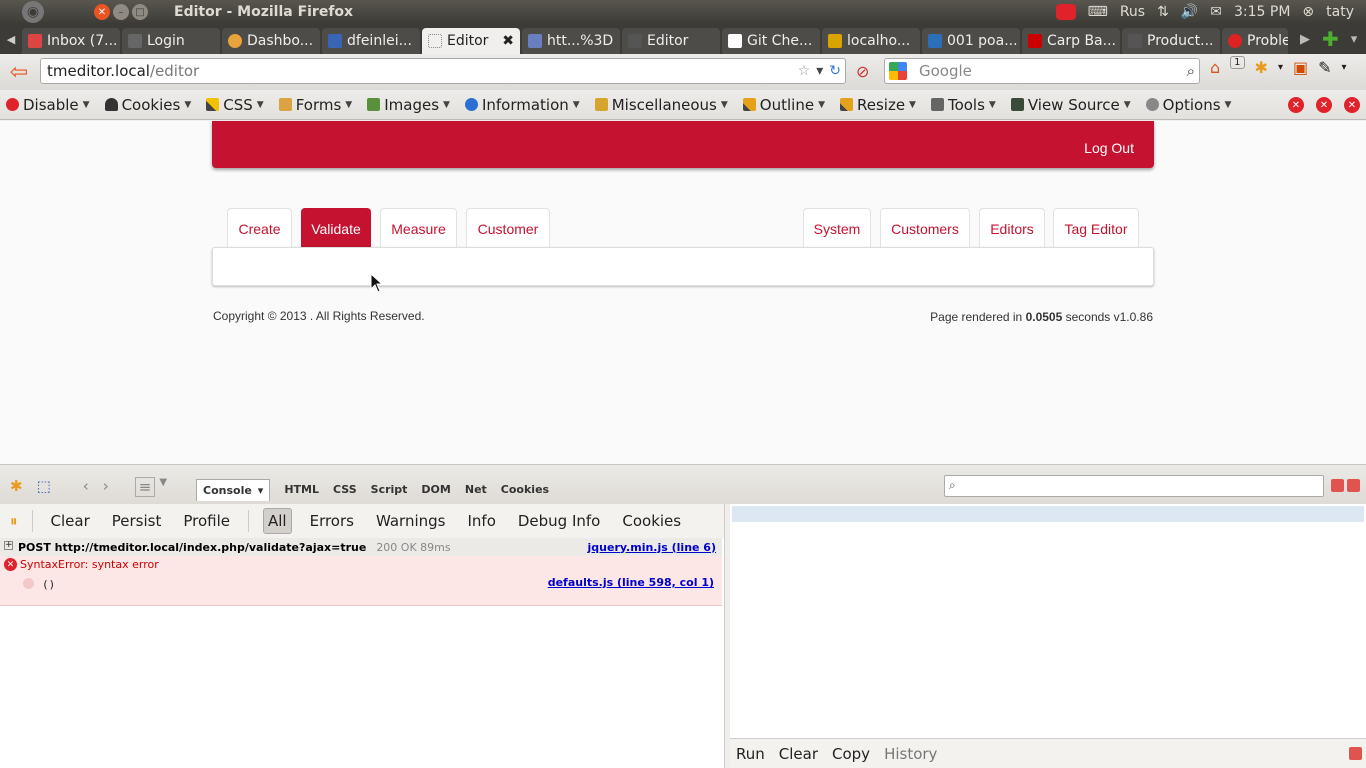  Describe the element at coordinates (1296, 105) in the screenshot. I see `error-indicator-icon: ✕` at that location.